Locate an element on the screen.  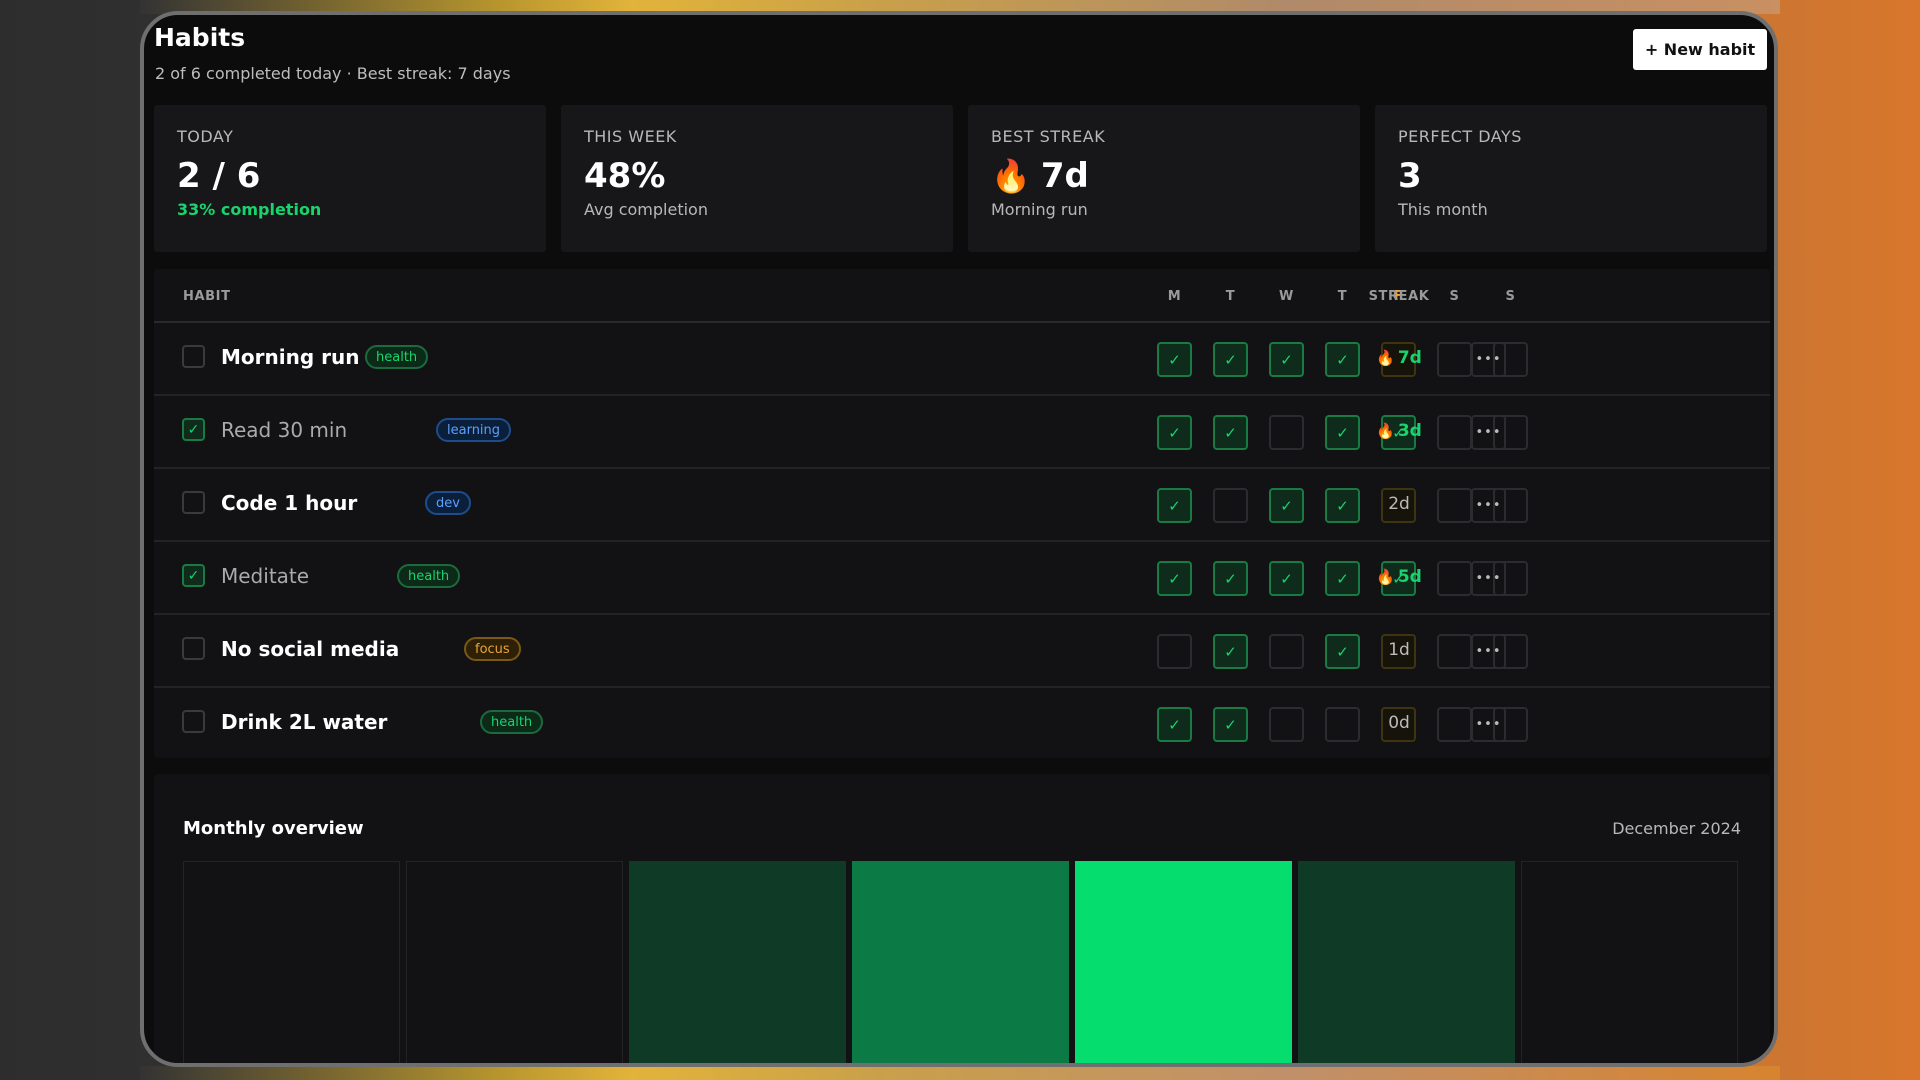
backdrop-glow-bottom is located at coordinates (960, 1073).